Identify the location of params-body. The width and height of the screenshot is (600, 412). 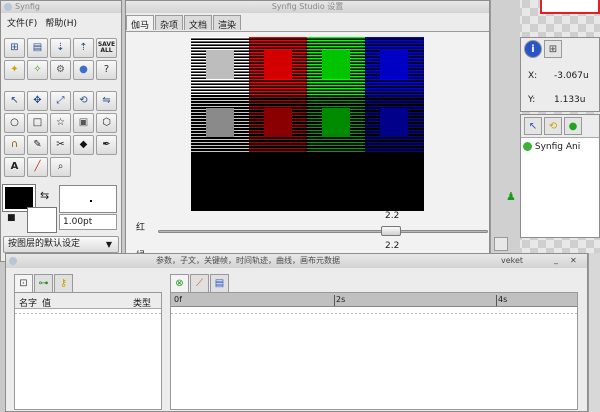
(88, 361).